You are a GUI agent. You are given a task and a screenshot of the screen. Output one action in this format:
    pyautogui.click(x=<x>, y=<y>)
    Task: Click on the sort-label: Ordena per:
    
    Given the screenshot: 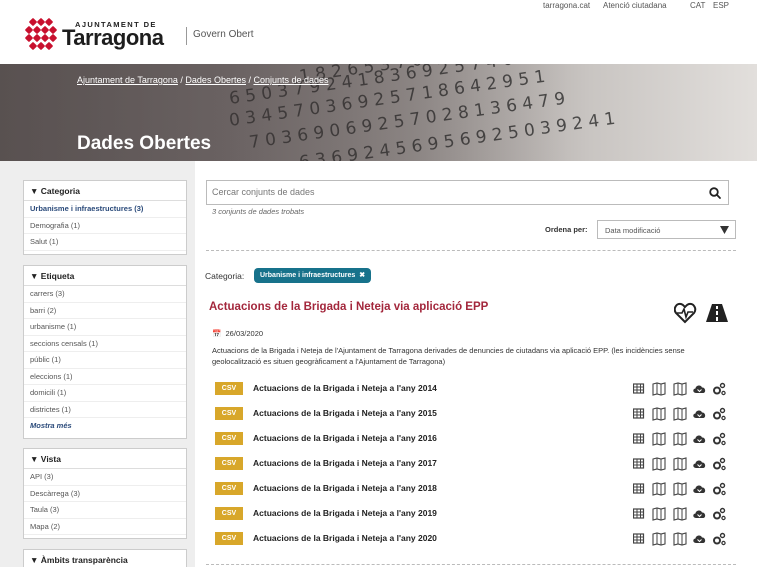 What is the action you would take?
    pyautogui.click(x=566, y=229)
    